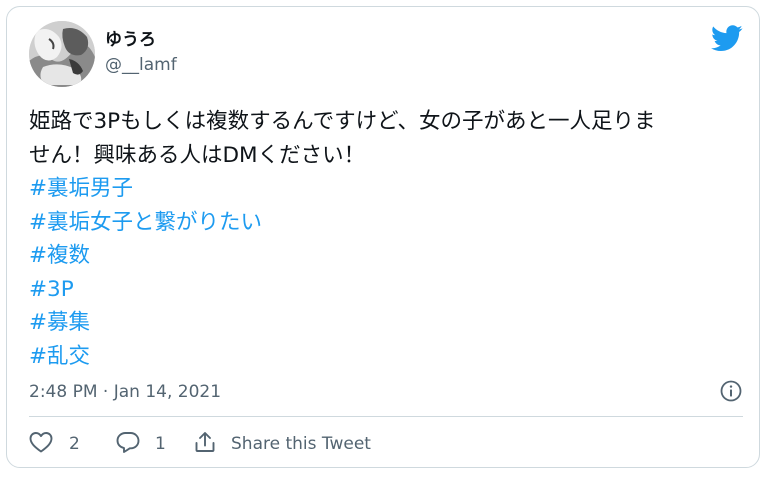 This screenshot has height=478, width=768. I want to click on avatar, so click(62, 54).